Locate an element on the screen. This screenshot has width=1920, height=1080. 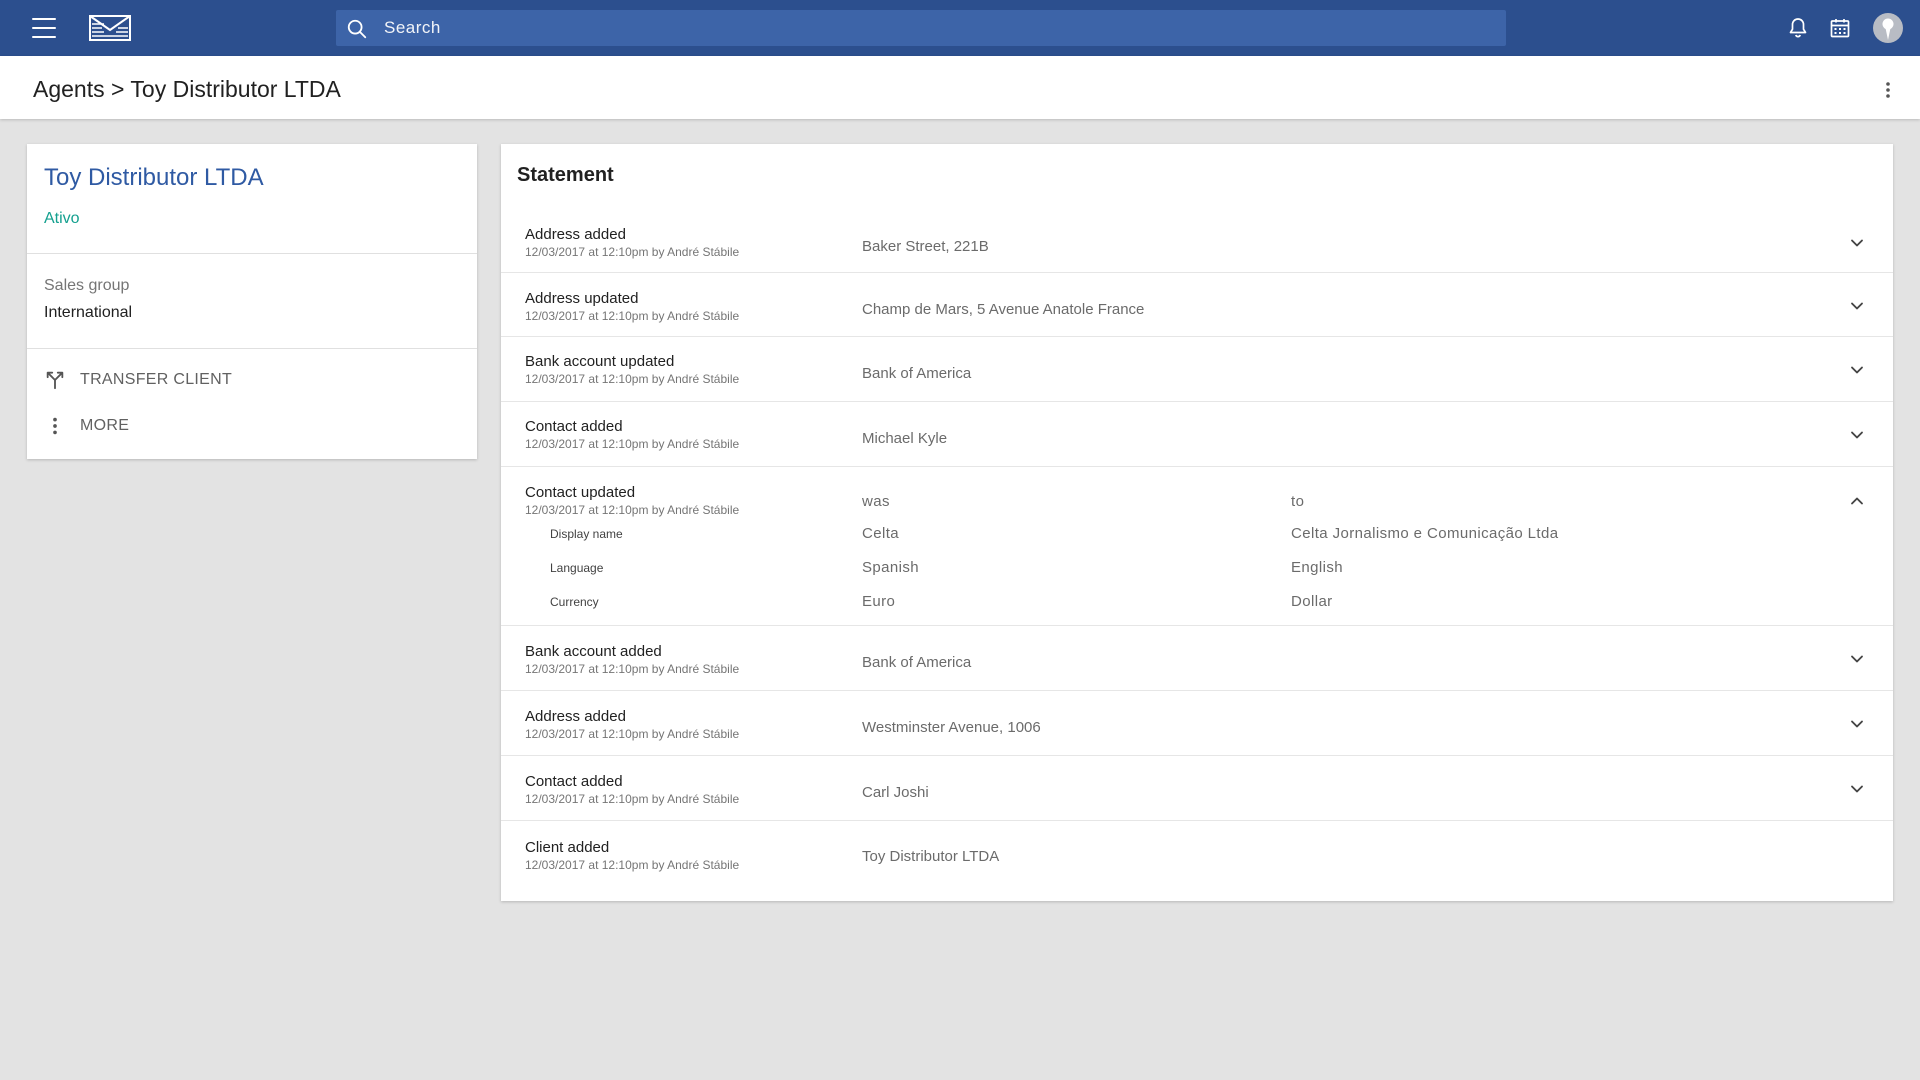
breadcrumb-current: Toy Distributor LTDA is located at coordinates (235, 89).